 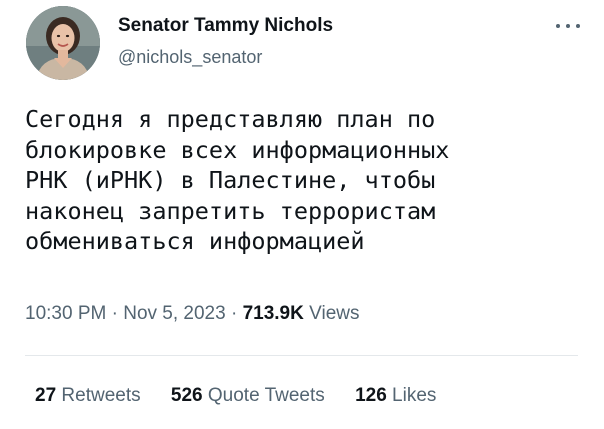 What do you see at coordinates (46, 395) in the screenshot?
I see `retweets-count: 27` at bounding box center [46, 395].